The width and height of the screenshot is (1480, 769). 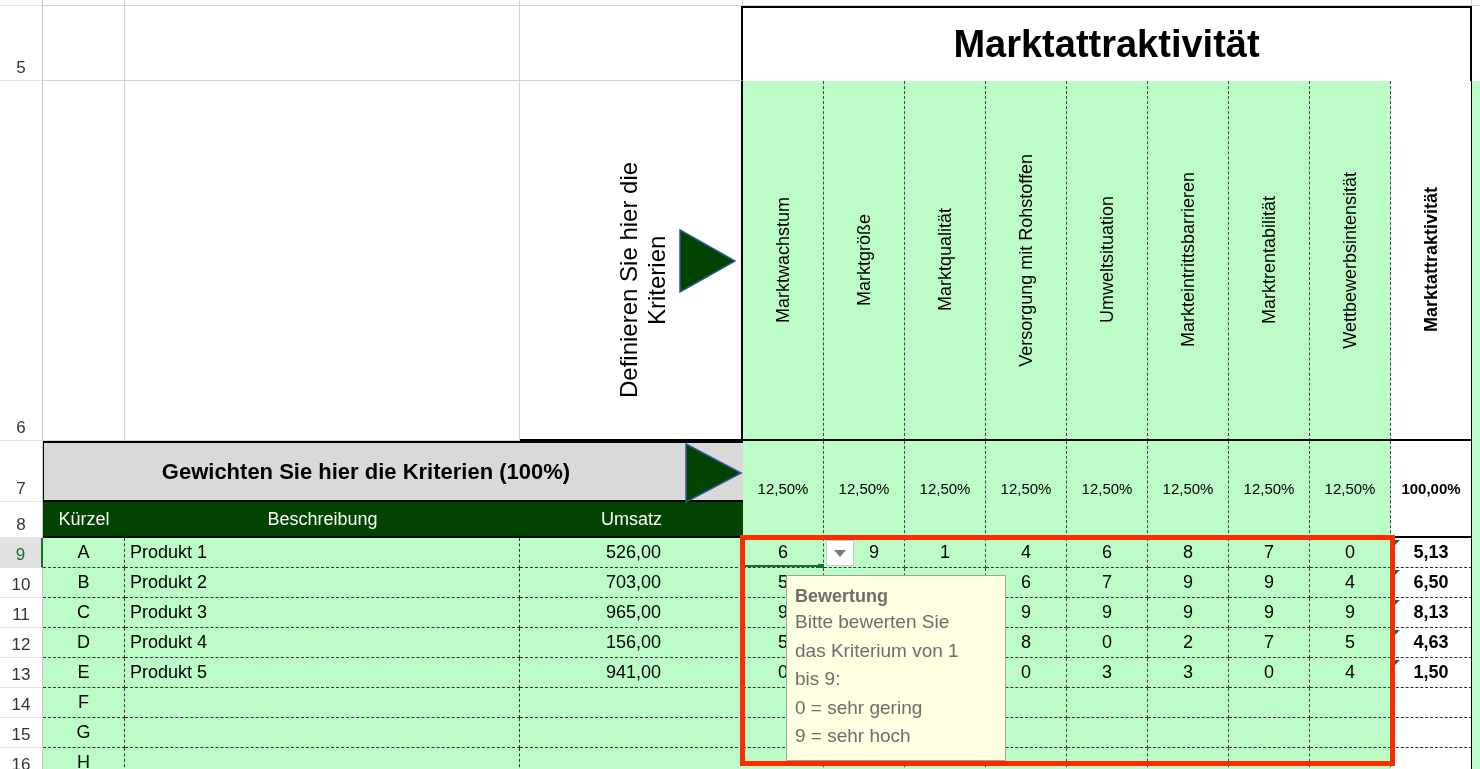 I want to click on criterion-header: Marktgröße, so click(x=864, y=260).